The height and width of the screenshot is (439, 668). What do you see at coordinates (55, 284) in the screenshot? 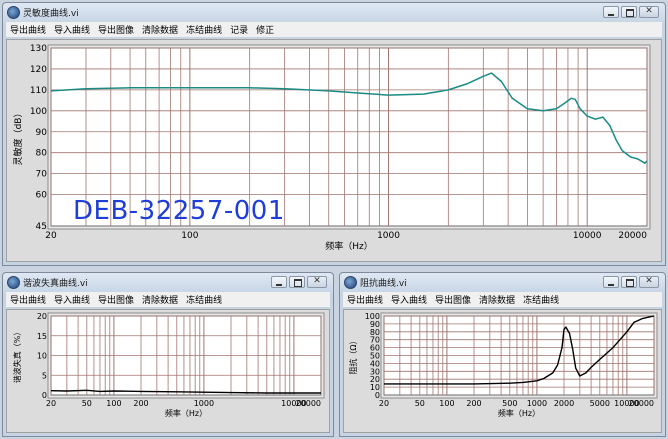
I see `window-title: 谐波失真曲线.vi` at bounding box center [55, 284].